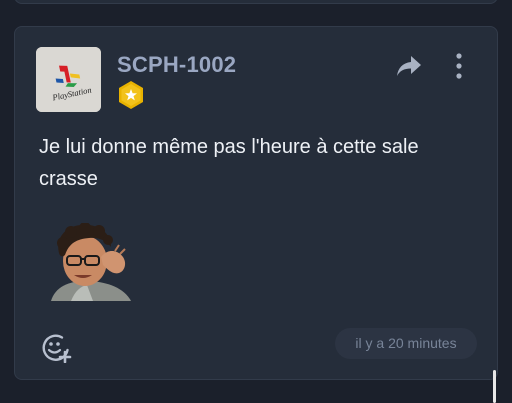  Describe the element at coordinates (56, 347) in the screenshot. I see `add-reaction-icon` at that location.